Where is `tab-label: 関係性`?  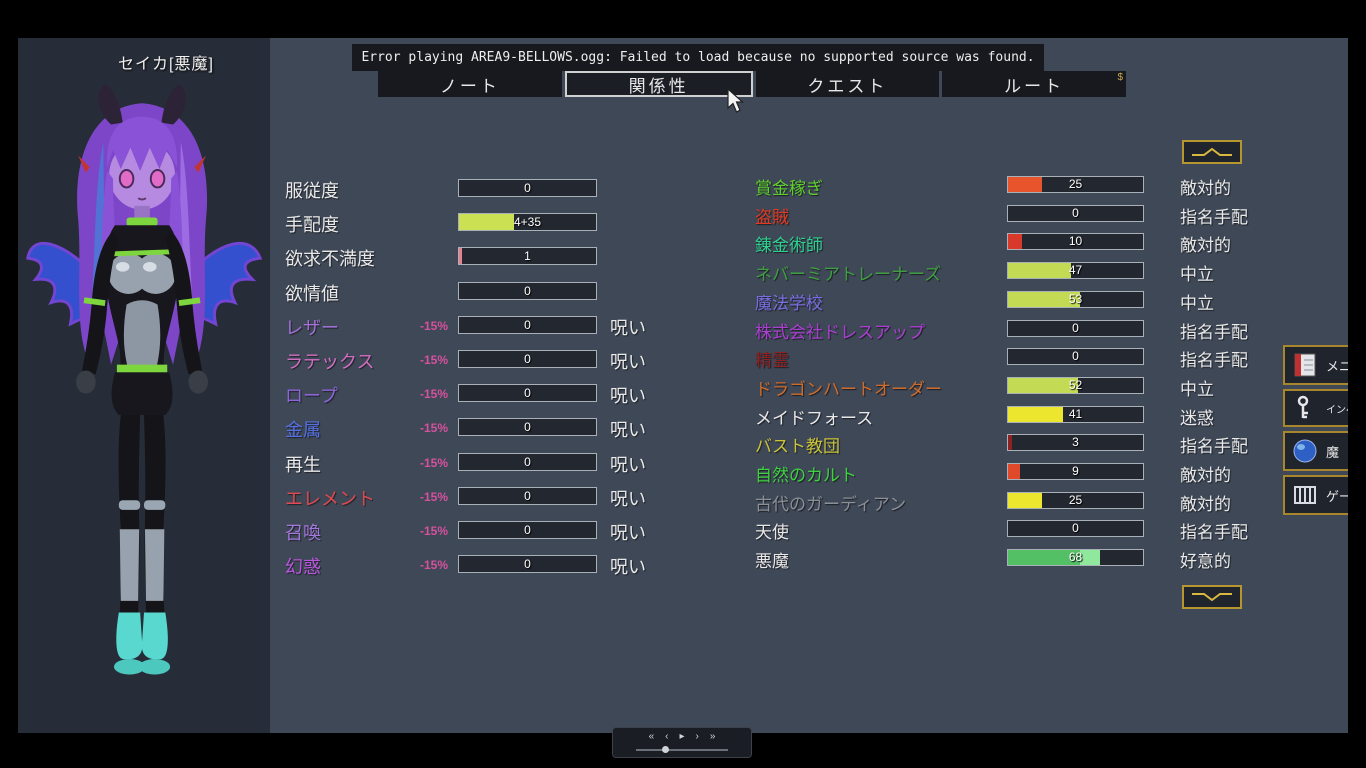 tab-label: 関係性 is located at coordinates (658, 86).